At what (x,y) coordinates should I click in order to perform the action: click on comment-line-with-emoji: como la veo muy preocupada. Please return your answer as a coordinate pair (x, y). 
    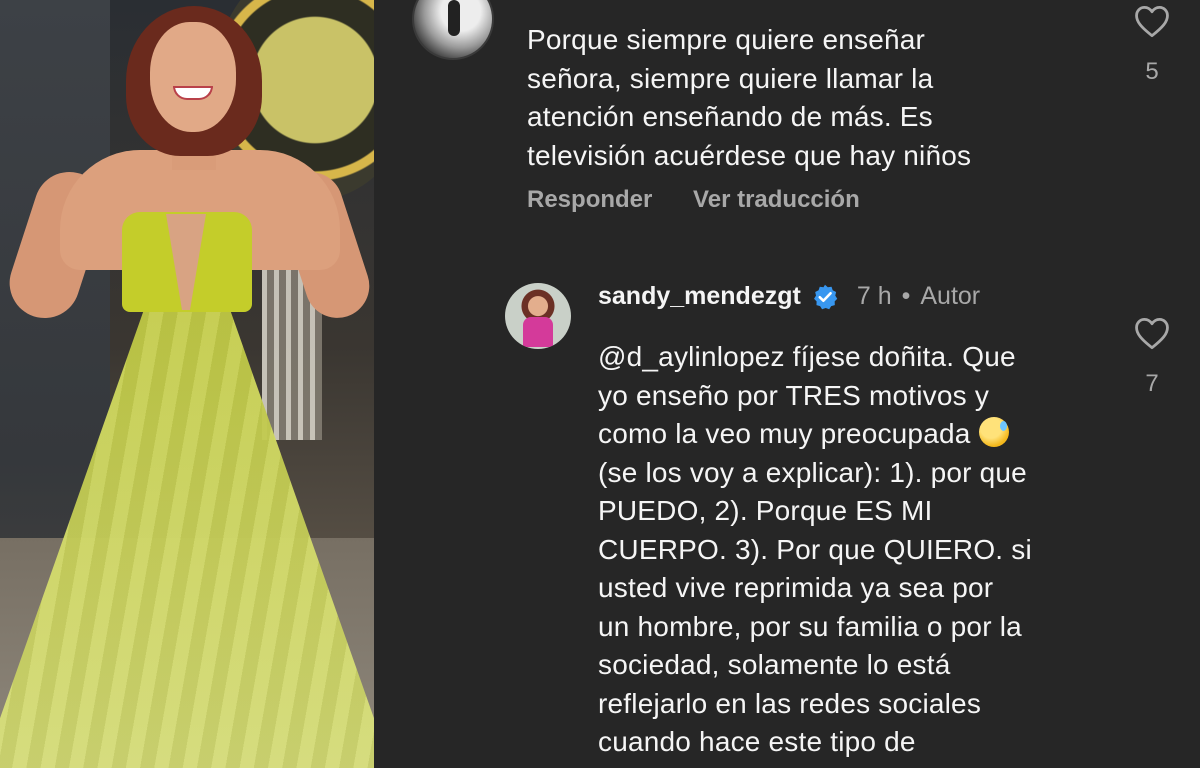
    Looking at the image, I should click on (858, 434).